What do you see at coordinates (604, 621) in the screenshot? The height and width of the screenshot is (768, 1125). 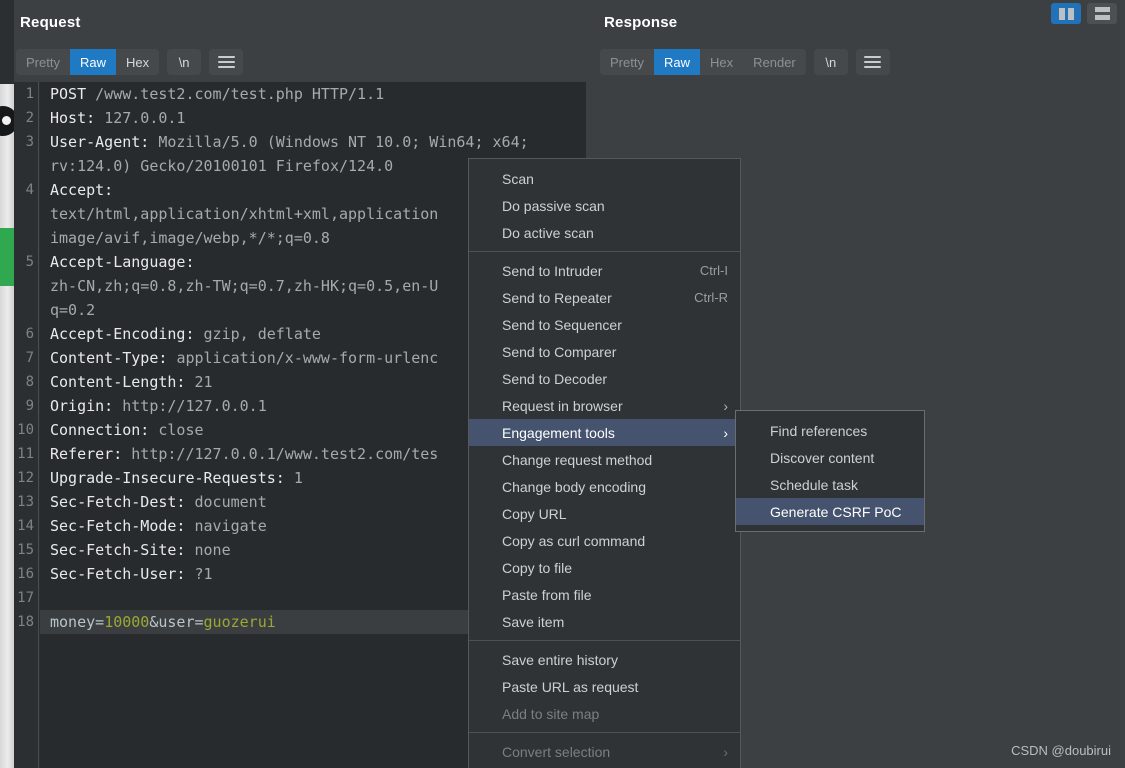 I see `menu-item-save-item: Save item` at bounding box center [604, 621].